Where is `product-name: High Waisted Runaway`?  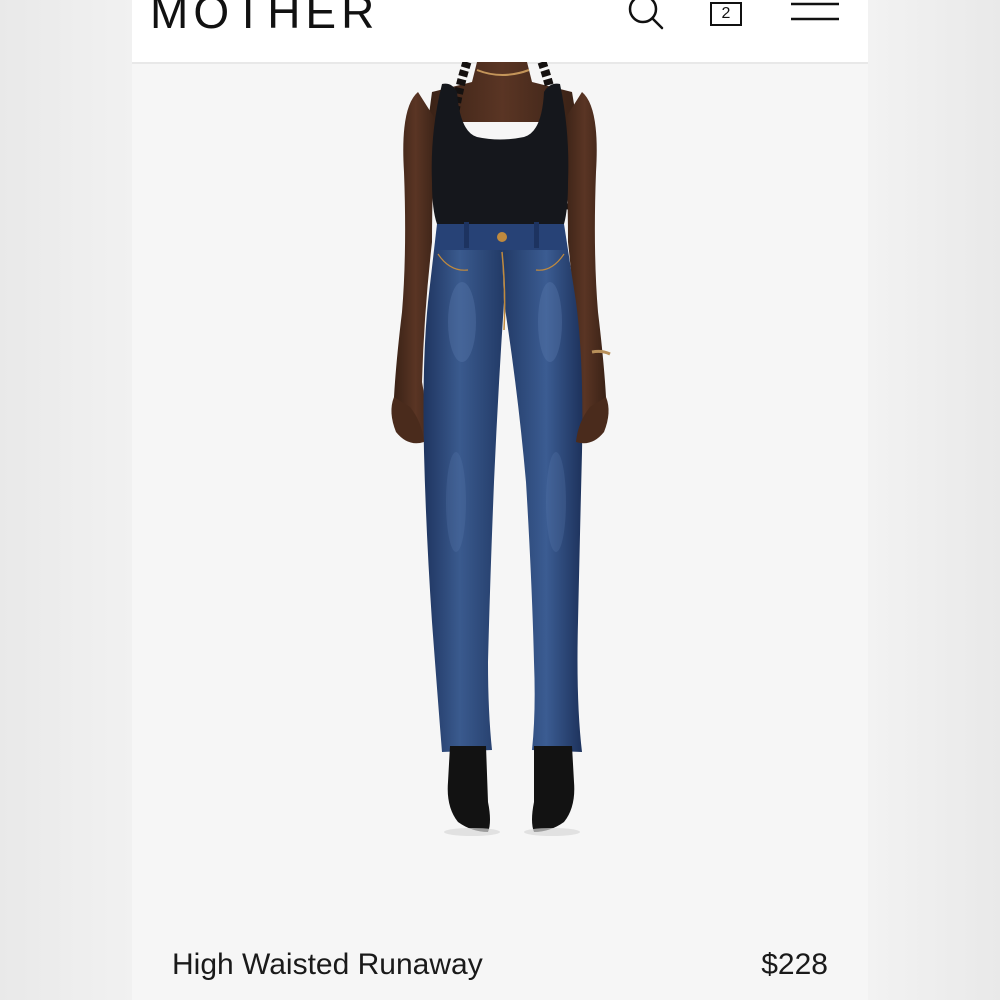 product-name: High Waisted Runaway is located at coordinates (327, 965).